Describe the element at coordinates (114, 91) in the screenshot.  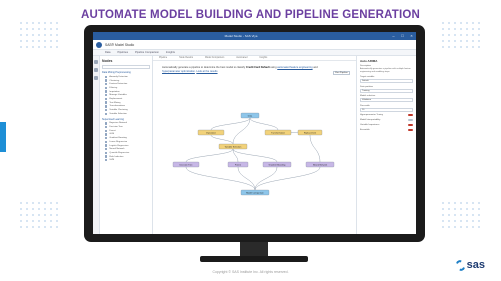
I see `node-list-label: Imputation` at that location.